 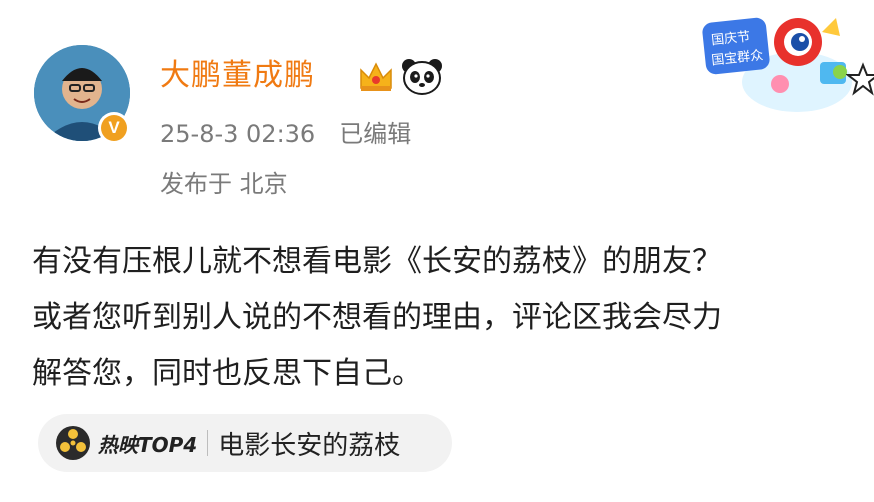 I want to click on trending-tag: 热映TOP4, so click(x=148, y=444).